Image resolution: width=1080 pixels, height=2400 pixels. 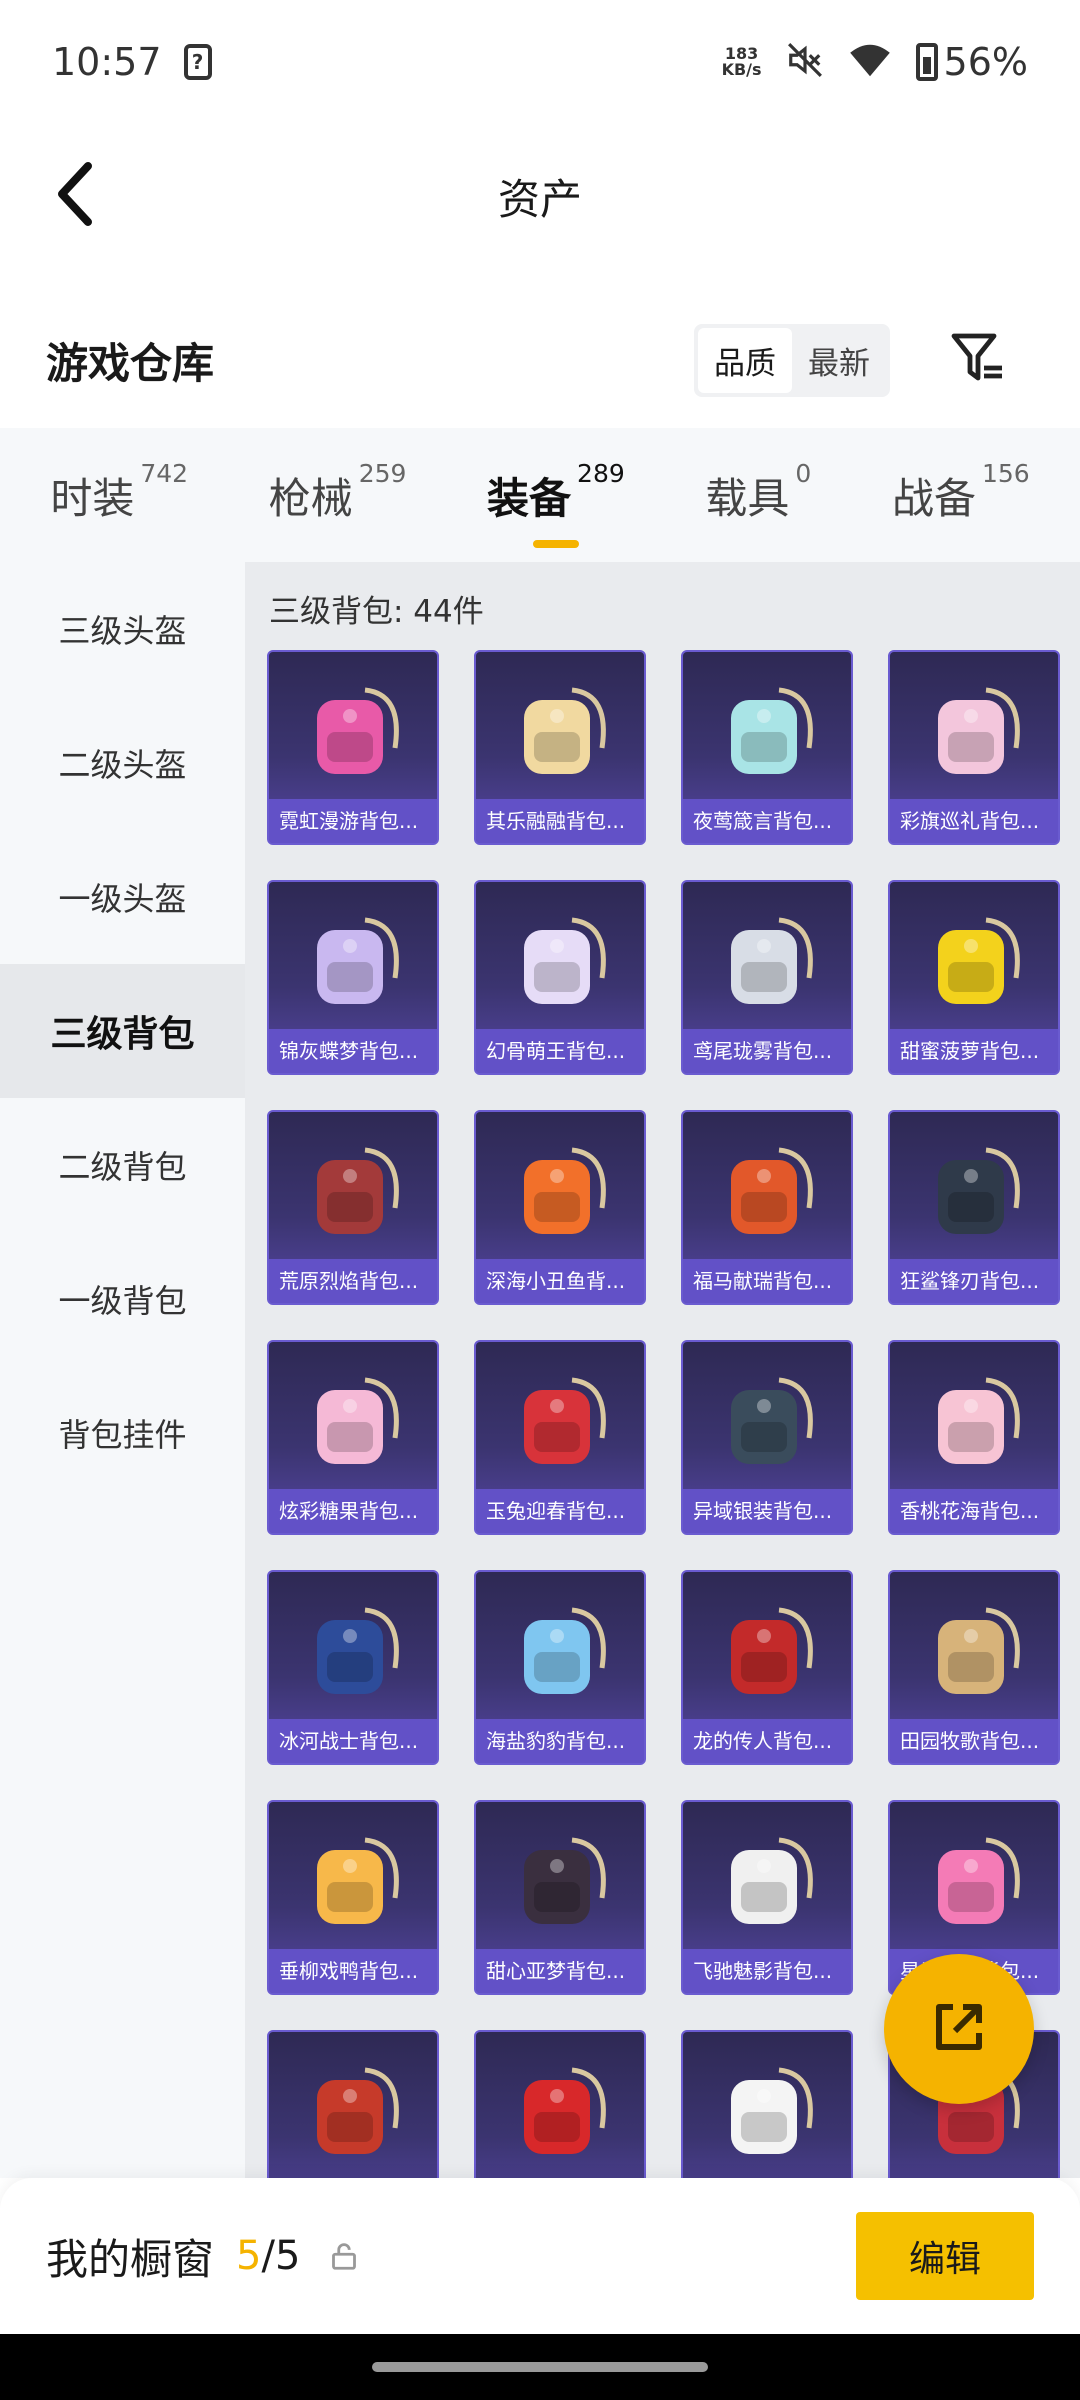 What do you see at coordinates (197, 62) in the screenshot?
I see `sim-question-icon: ?` at bounding box center [197, 62].